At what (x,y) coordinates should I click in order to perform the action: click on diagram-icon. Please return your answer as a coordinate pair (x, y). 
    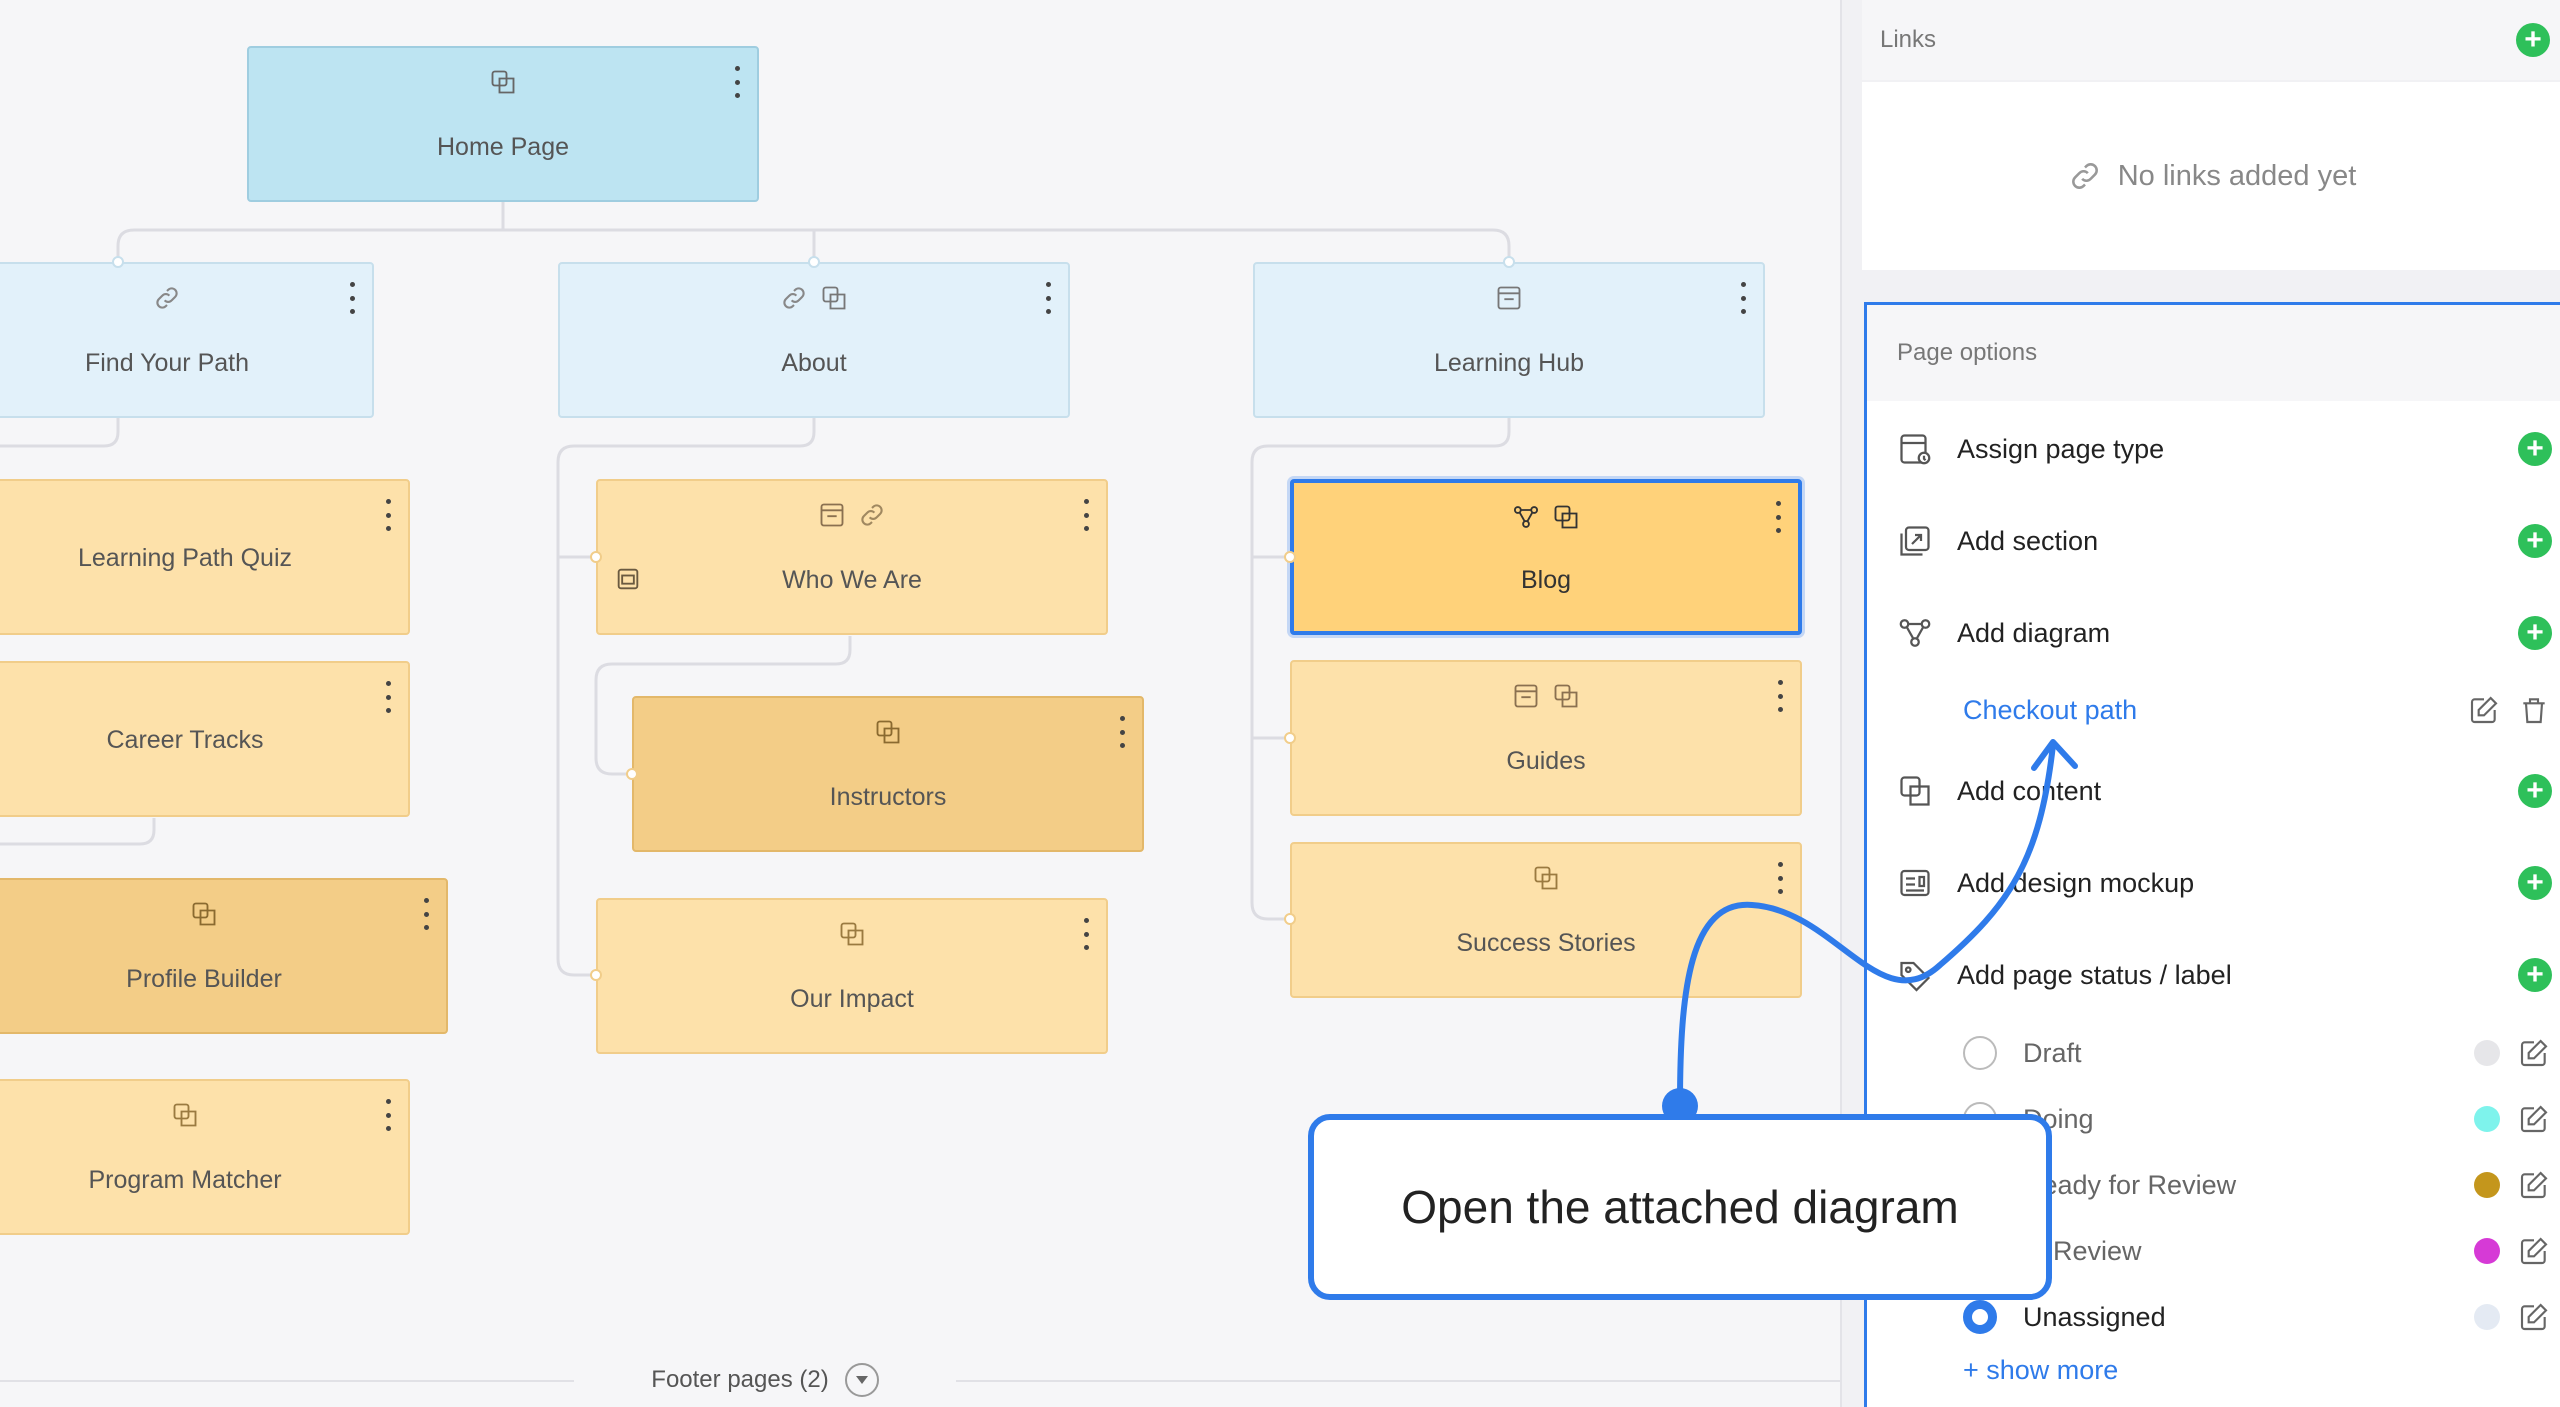
    Looking at the image, I should click on (1915, 633).